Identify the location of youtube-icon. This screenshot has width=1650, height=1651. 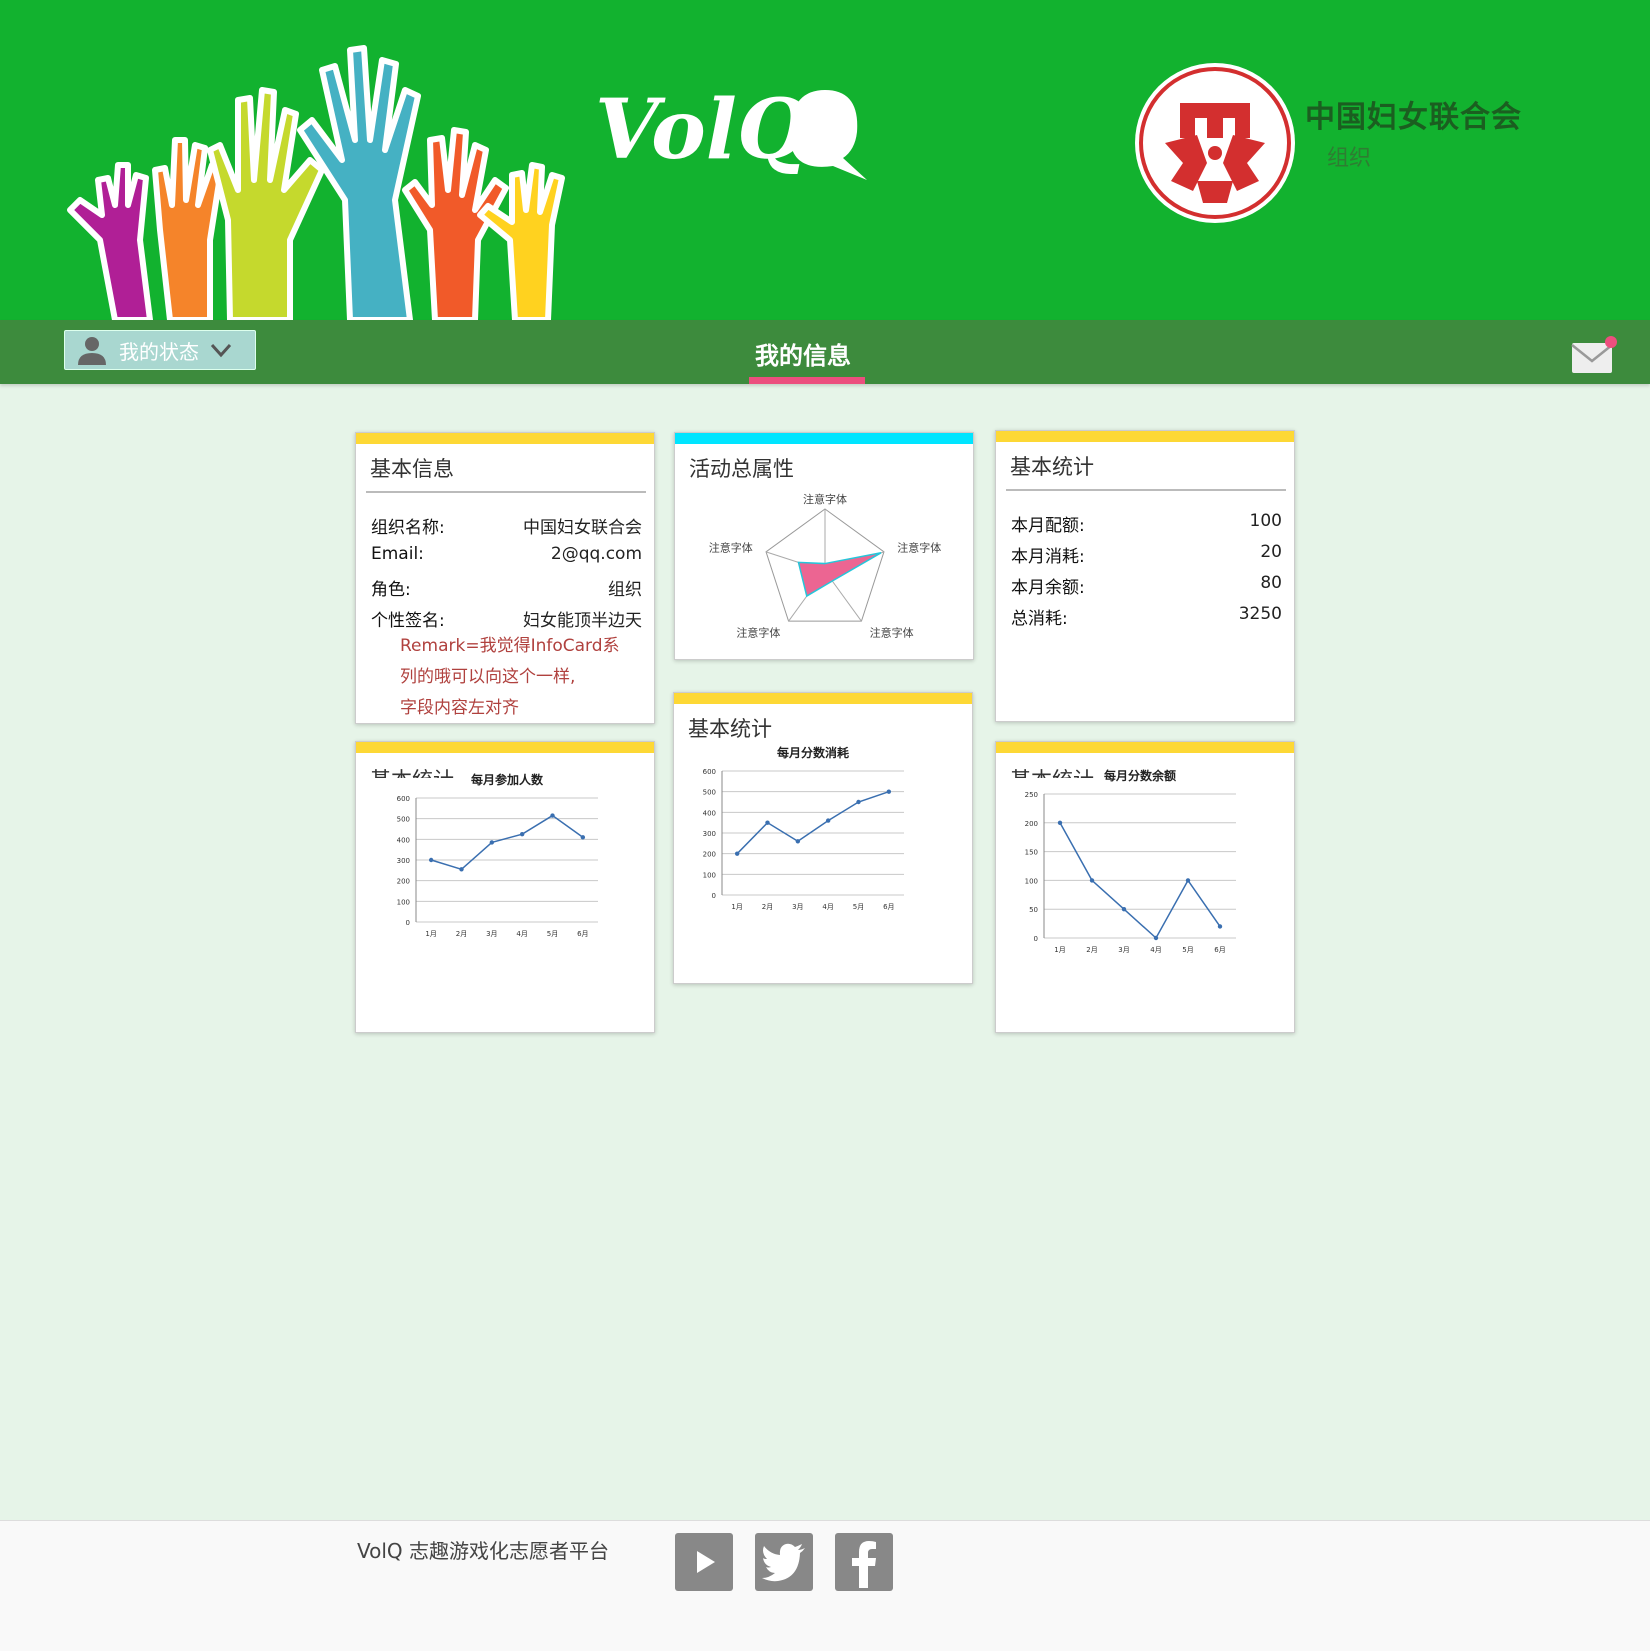
(704, 1562).